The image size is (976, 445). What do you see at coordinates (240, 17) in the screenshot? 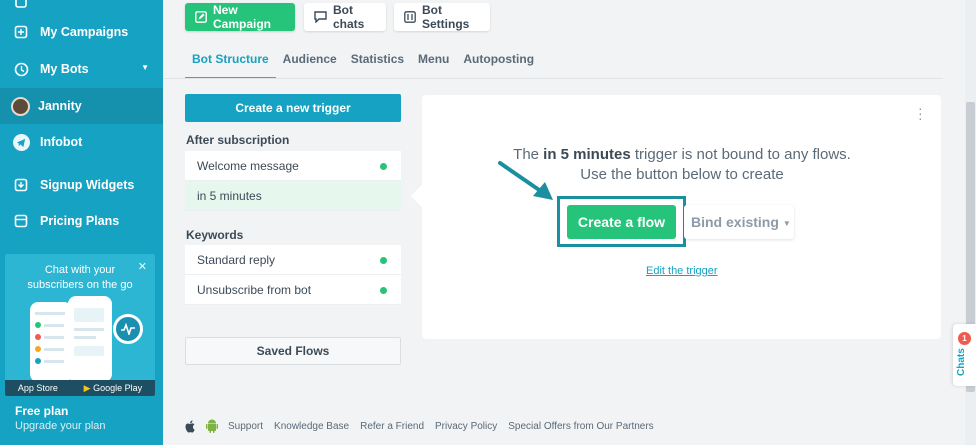
I see `new-campaign-button: New Campaign` at bounding box center [240, 17].